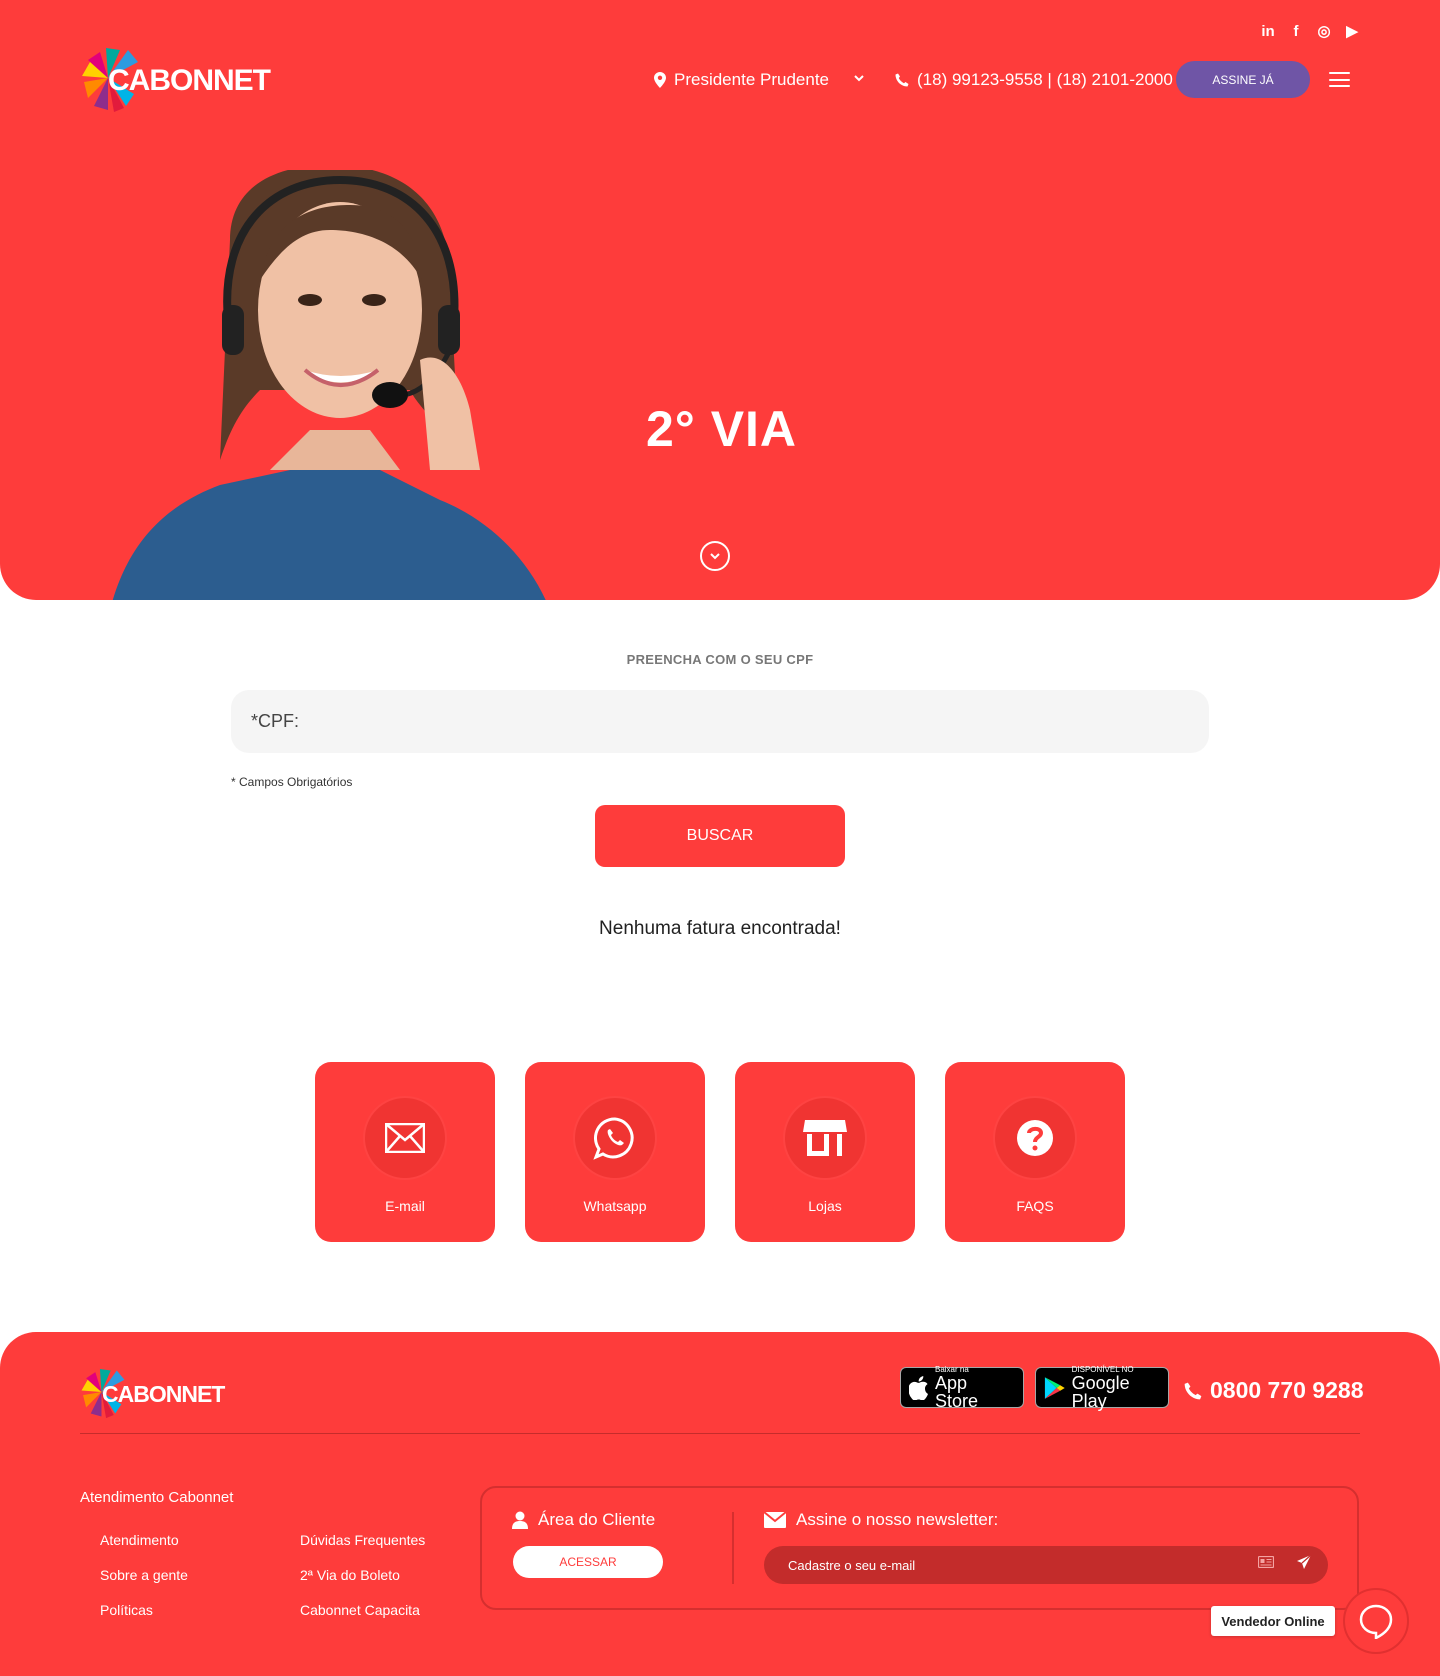 The width and height of the screenshot is (1440, 1676). What do you see at coordinates (350, 1575) in the screenshot?
I see `footer-link-segunda-via: 2ª Via do Boleto` at bounding box center [350, 1575].